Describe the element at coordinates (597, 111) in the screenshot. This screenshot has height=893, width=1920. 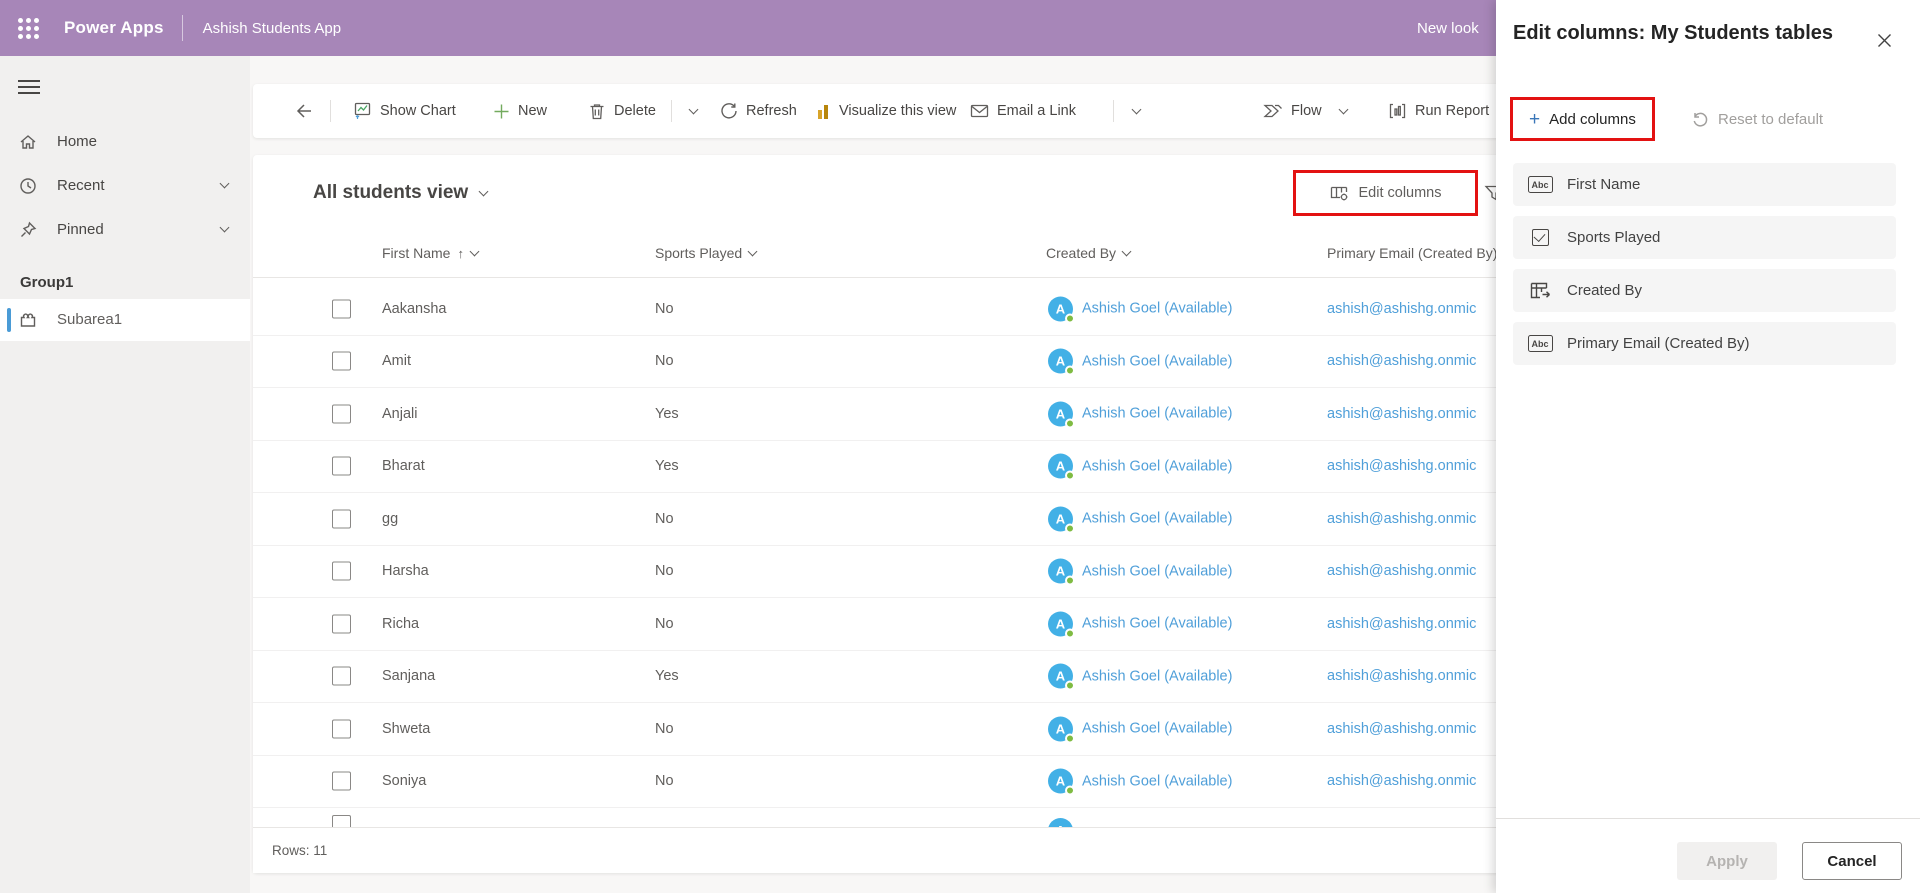
I see `trash-icon` at that location.